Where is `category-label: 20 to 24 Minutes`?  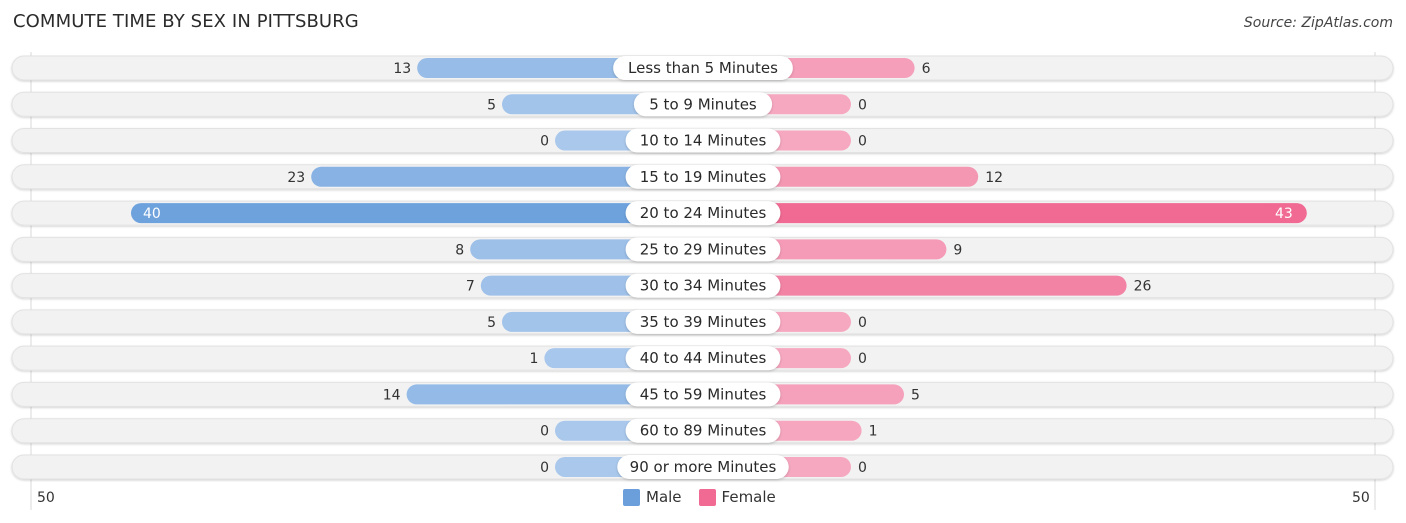 category-label: 20 to 24 Minutes is located at coordinates (703, 213).